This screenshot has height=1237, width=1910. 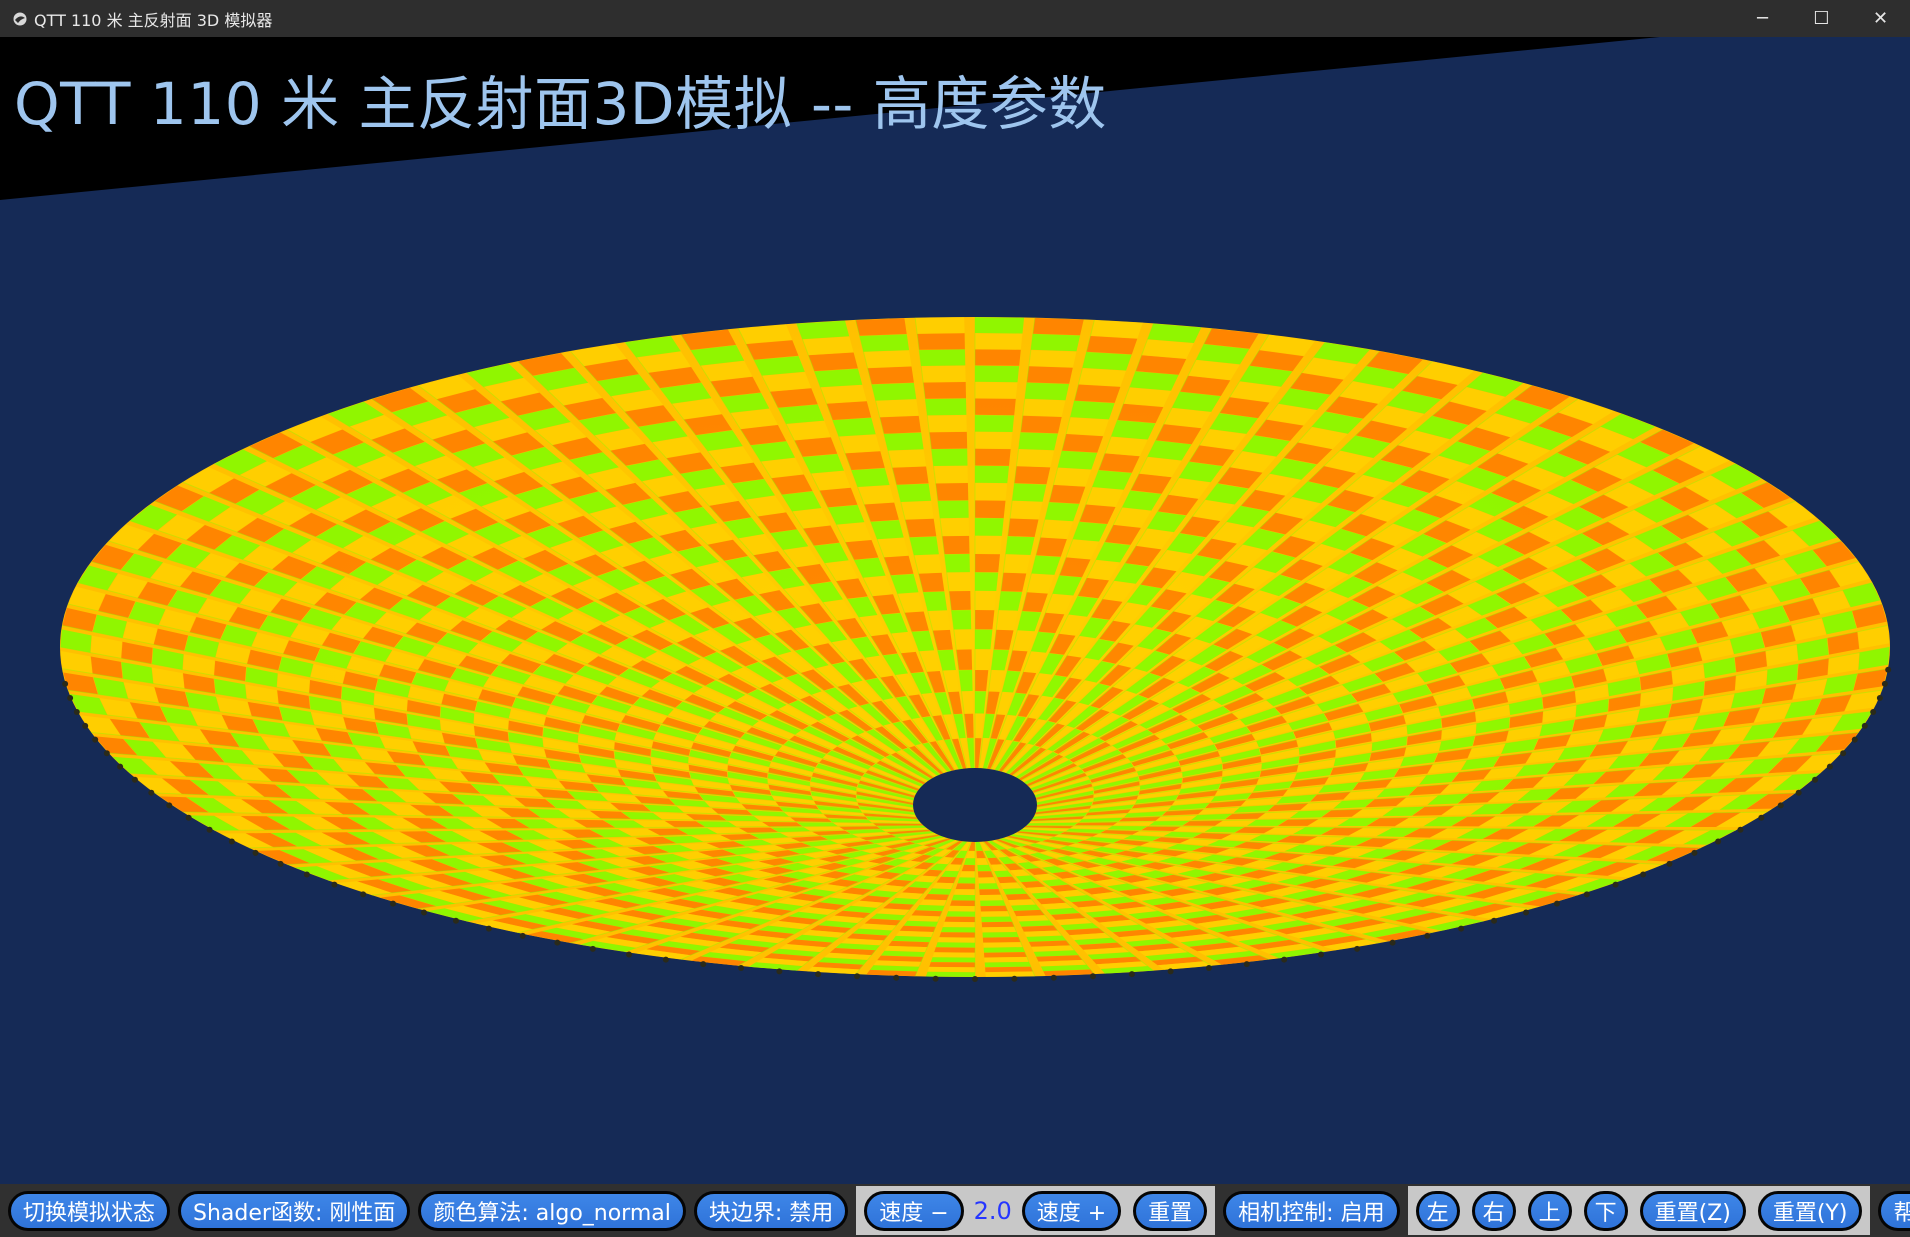 What do you see at coordinates (992, 1210) in the screenshot?
I see `speed-value: 2.0` at bounding box center [992, 1210].